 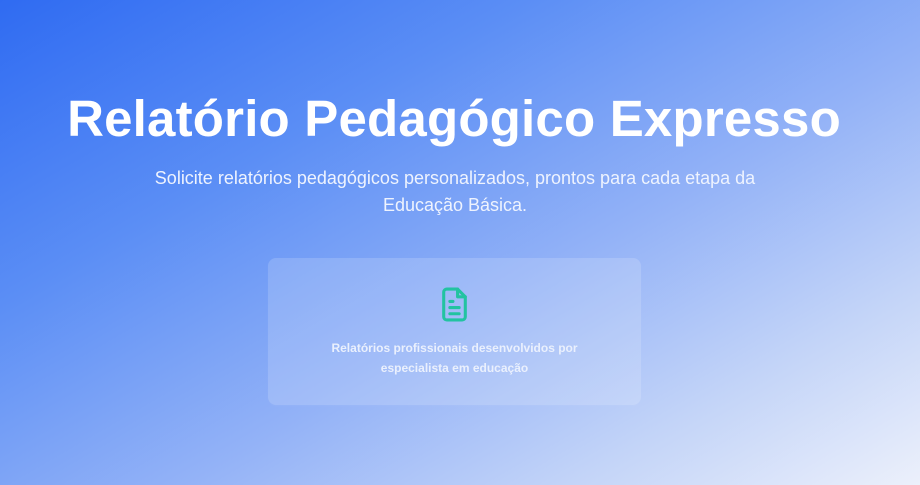 What do you see at coordinates (454, 118) in the screenshot?
I see `page-title: Relatório Pedagógico Expresso` at bounding box center [454, 118].